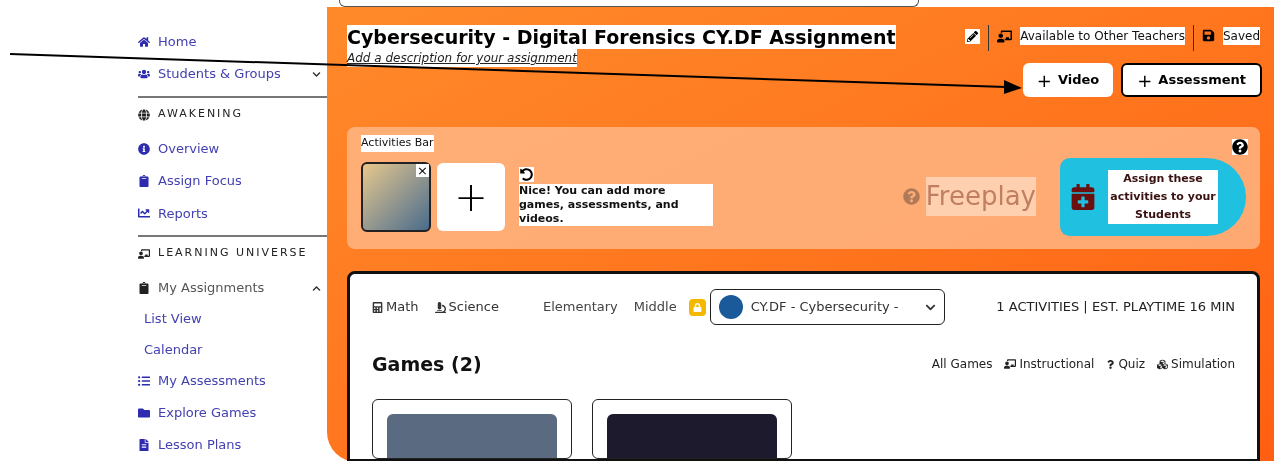 The height and width of the screenshot is (461, 1274). I want to click on game-type-filter: Instructional, so click(1049, 364).